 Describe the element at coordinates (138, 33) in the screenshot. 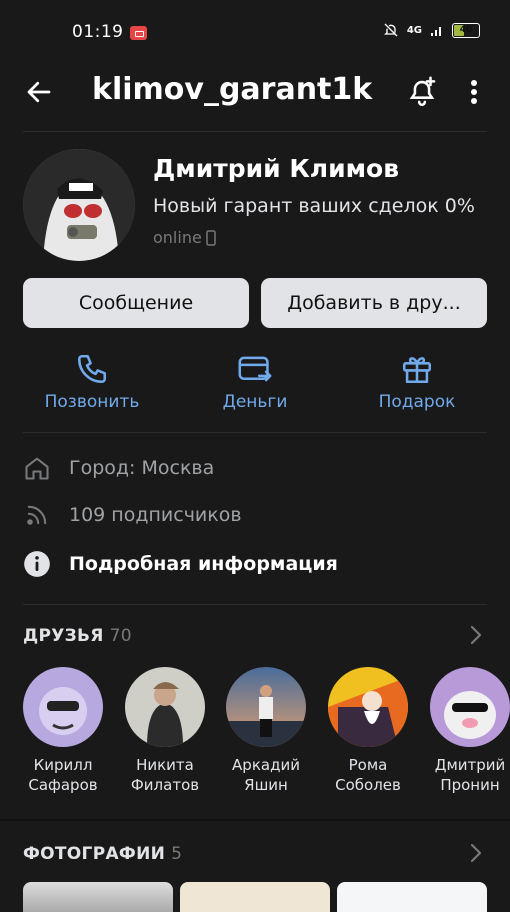

I see `notification-app-icon` at that location.